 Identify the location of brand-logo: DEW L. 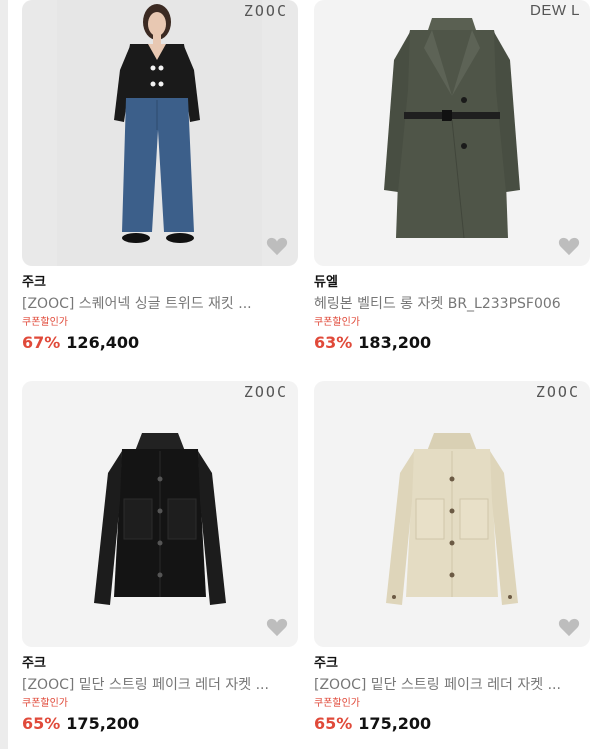
(554, 10).